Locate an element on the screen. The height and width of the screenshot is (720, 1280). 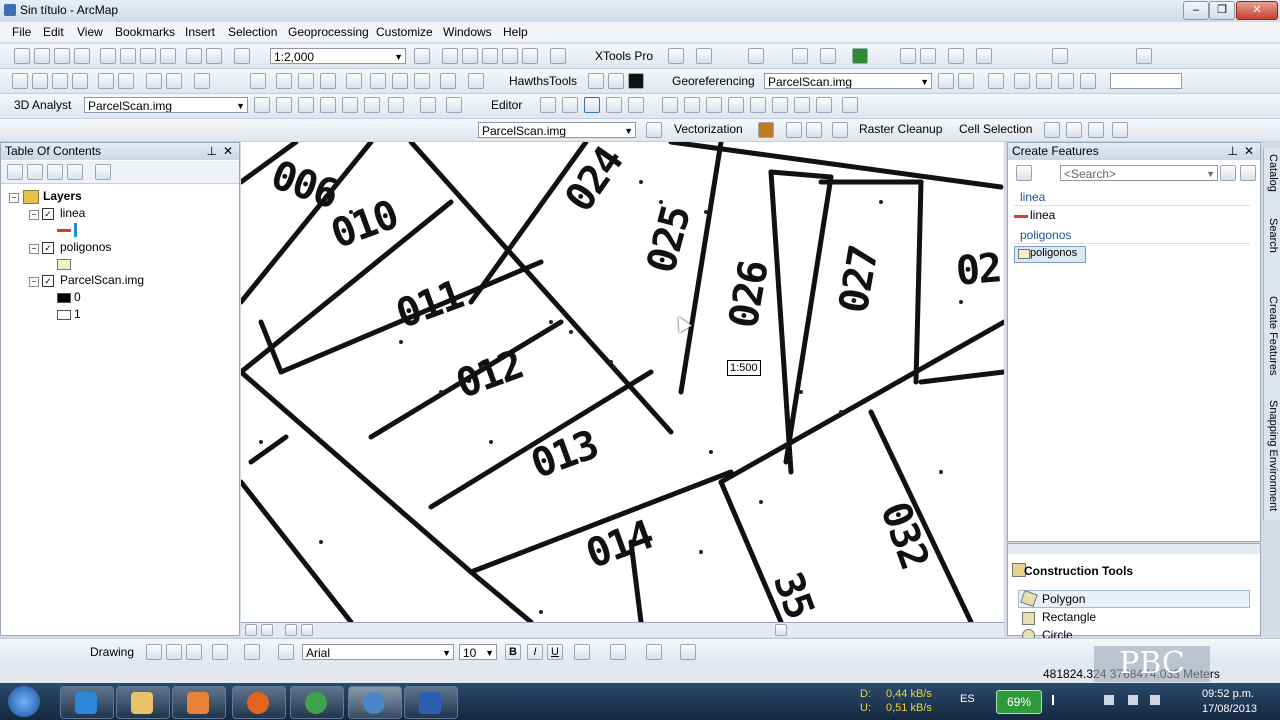
interpolate-point-icon is located at coordinates (306, 105).